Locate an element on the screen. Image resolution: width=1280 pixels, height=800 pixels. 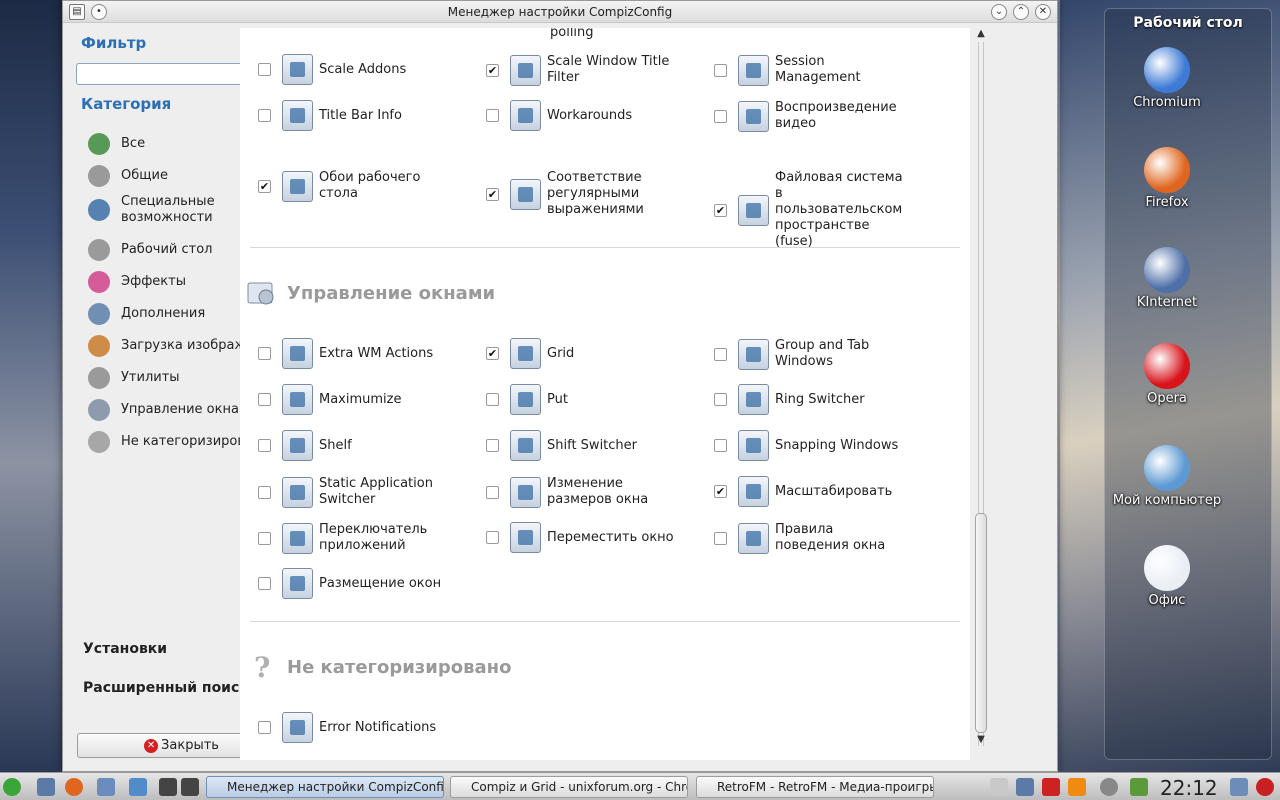
home-launcher-icon is located at coordinates (138, 787).